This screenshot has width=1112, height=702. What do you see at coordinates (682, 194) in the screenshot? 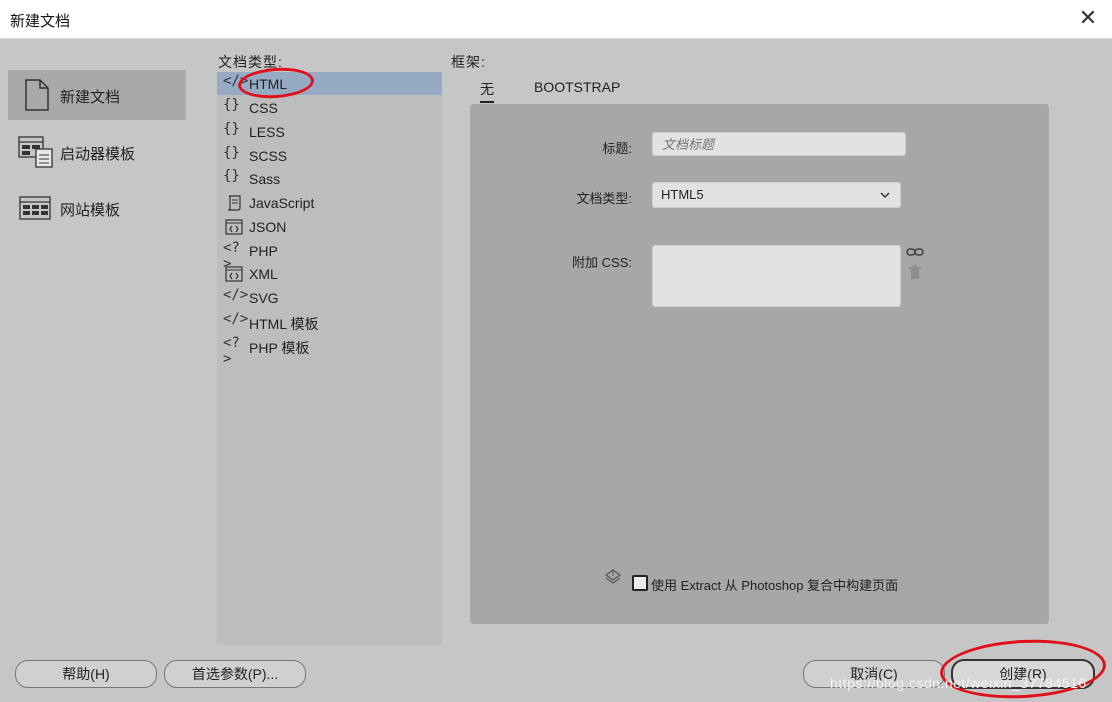
I see `doctype-select-value: HTML5` at bounding box center [682, 194].